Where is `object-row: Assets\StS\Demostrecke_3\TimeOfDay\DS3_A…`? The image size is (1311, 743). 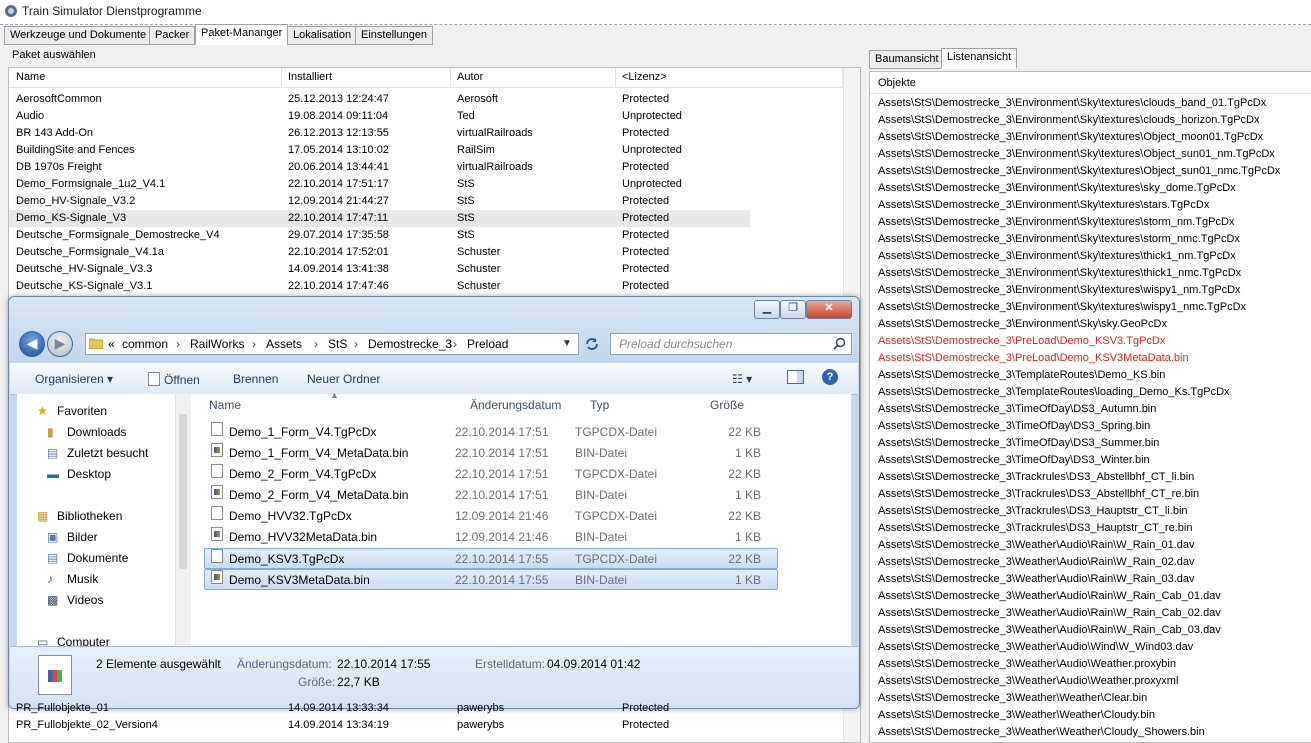
object-row: Assets\StS\Demostrecke_3\TimeOfDay\DS3_A… is located at coordinates (1017, 409).